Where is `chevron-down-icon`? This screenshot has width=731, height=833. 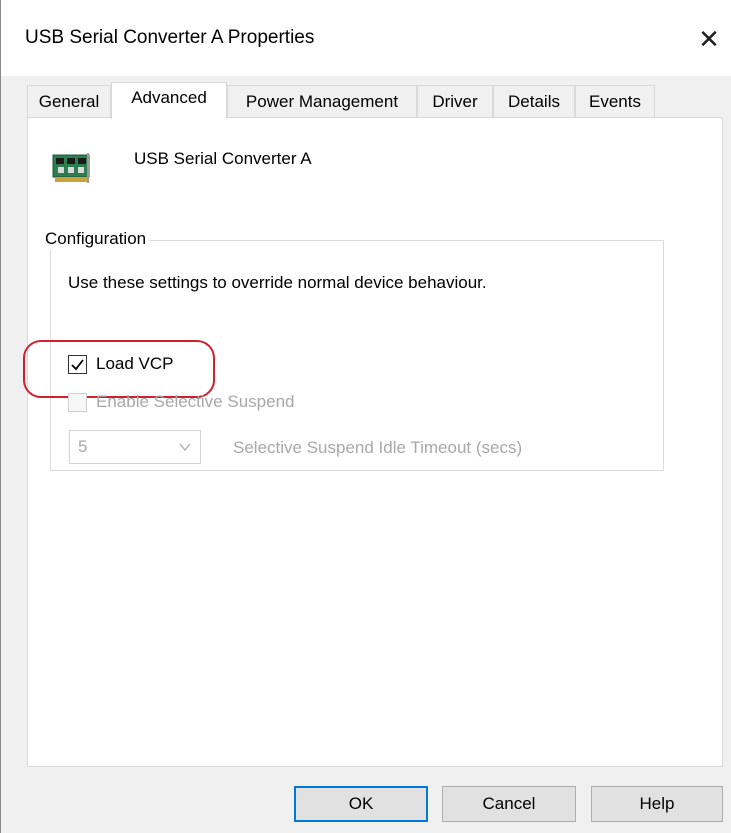 chevron-down-icon is located at coordinates (185, 447).